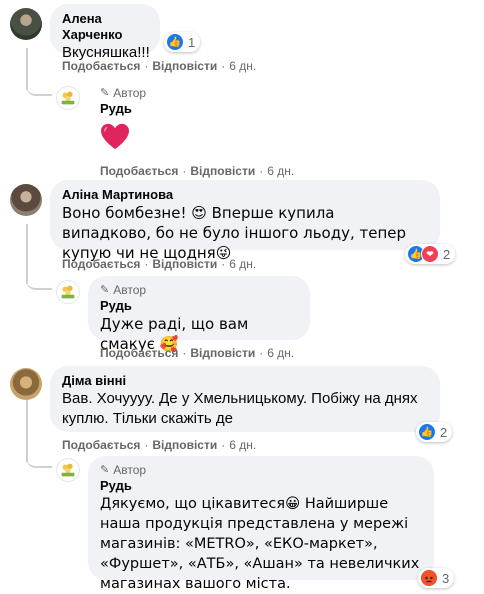  I want to click on heart-icon, so click(115, 136).